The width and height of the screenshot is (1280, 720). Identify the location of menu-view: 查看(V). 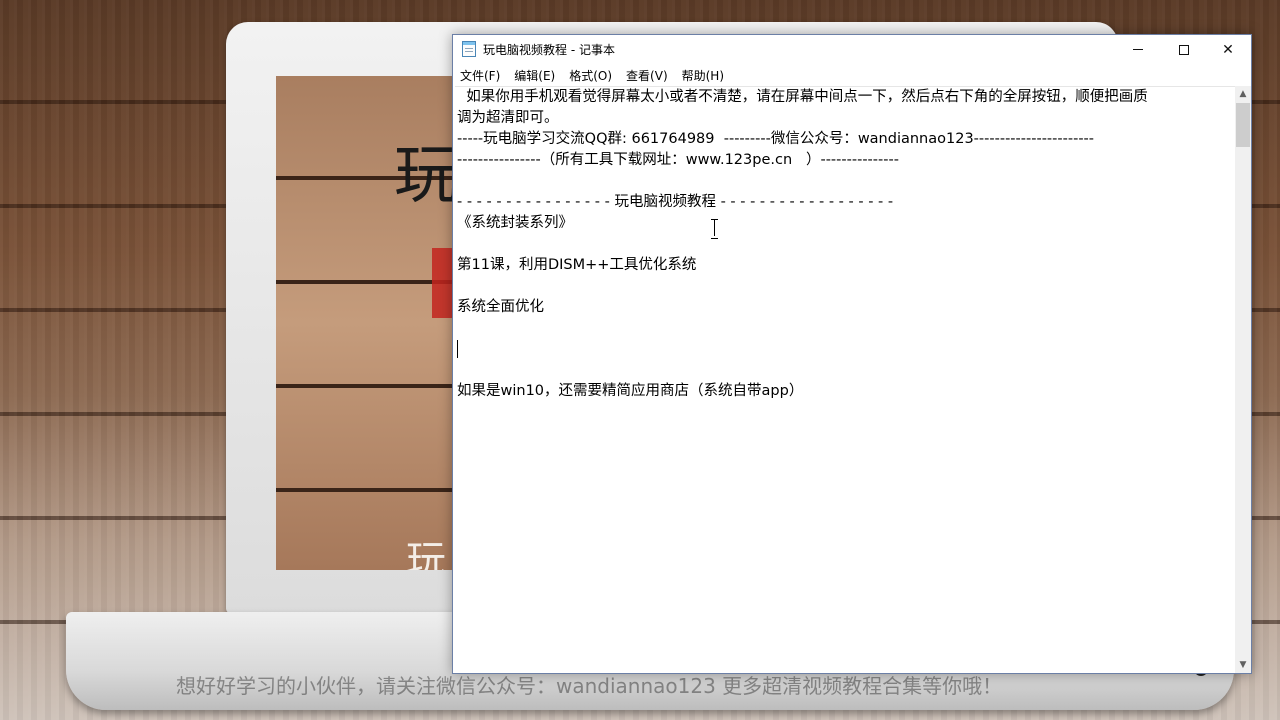
(647, 75).